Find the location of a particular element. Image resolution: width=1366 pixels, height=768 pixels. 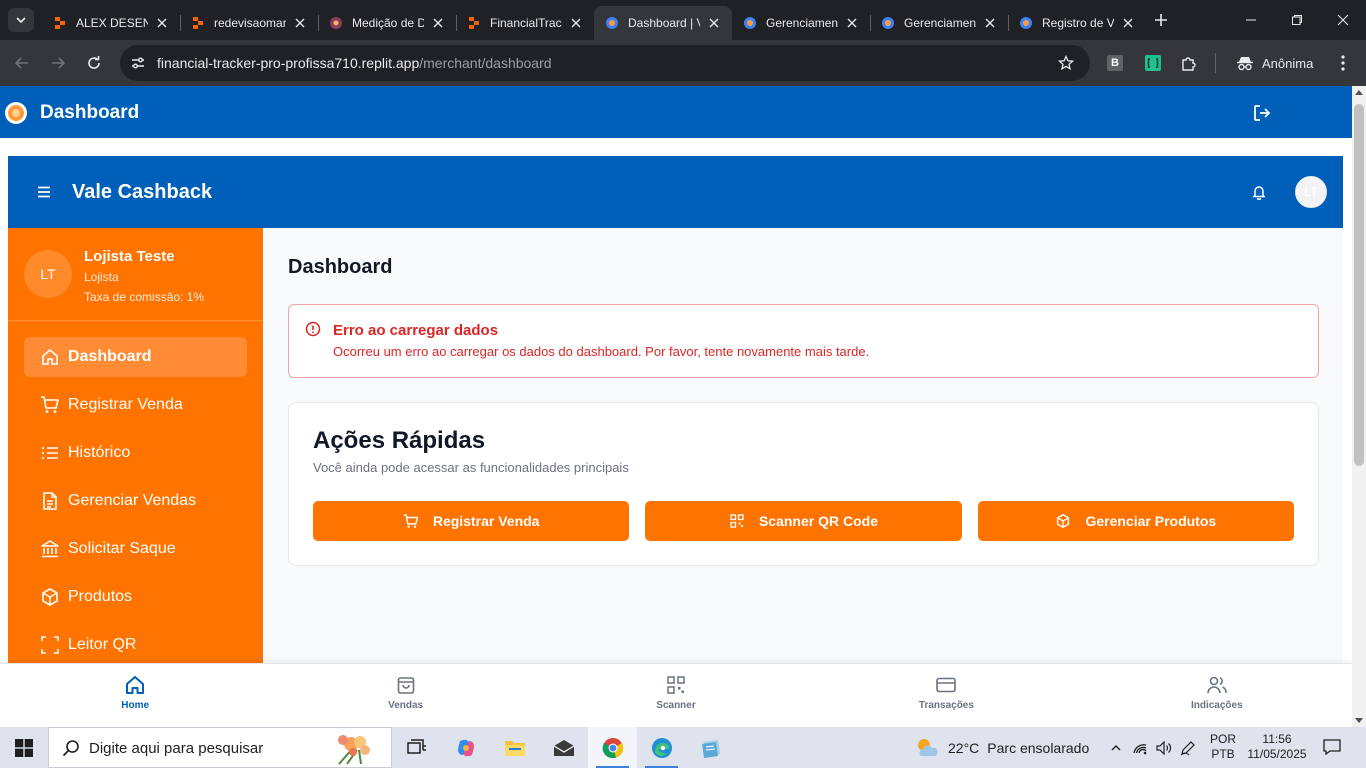

register-sale-button: Registrar Venda is located at coordinates (471, 521).